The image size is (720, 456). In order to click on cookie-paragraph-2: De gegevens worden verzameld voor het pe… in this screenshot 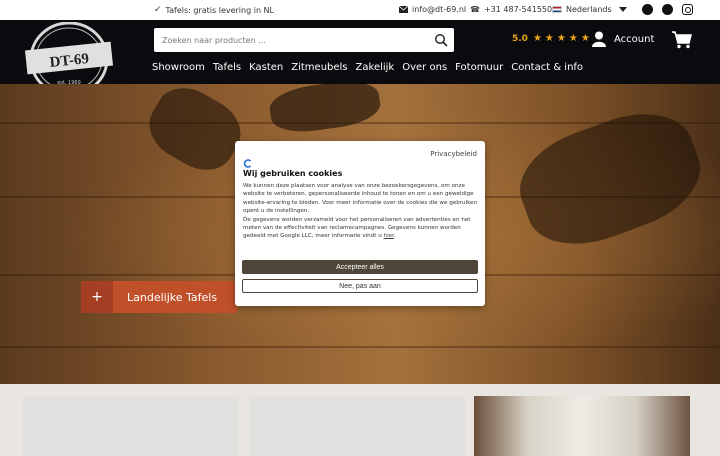, I will do `click(357, 228)`.